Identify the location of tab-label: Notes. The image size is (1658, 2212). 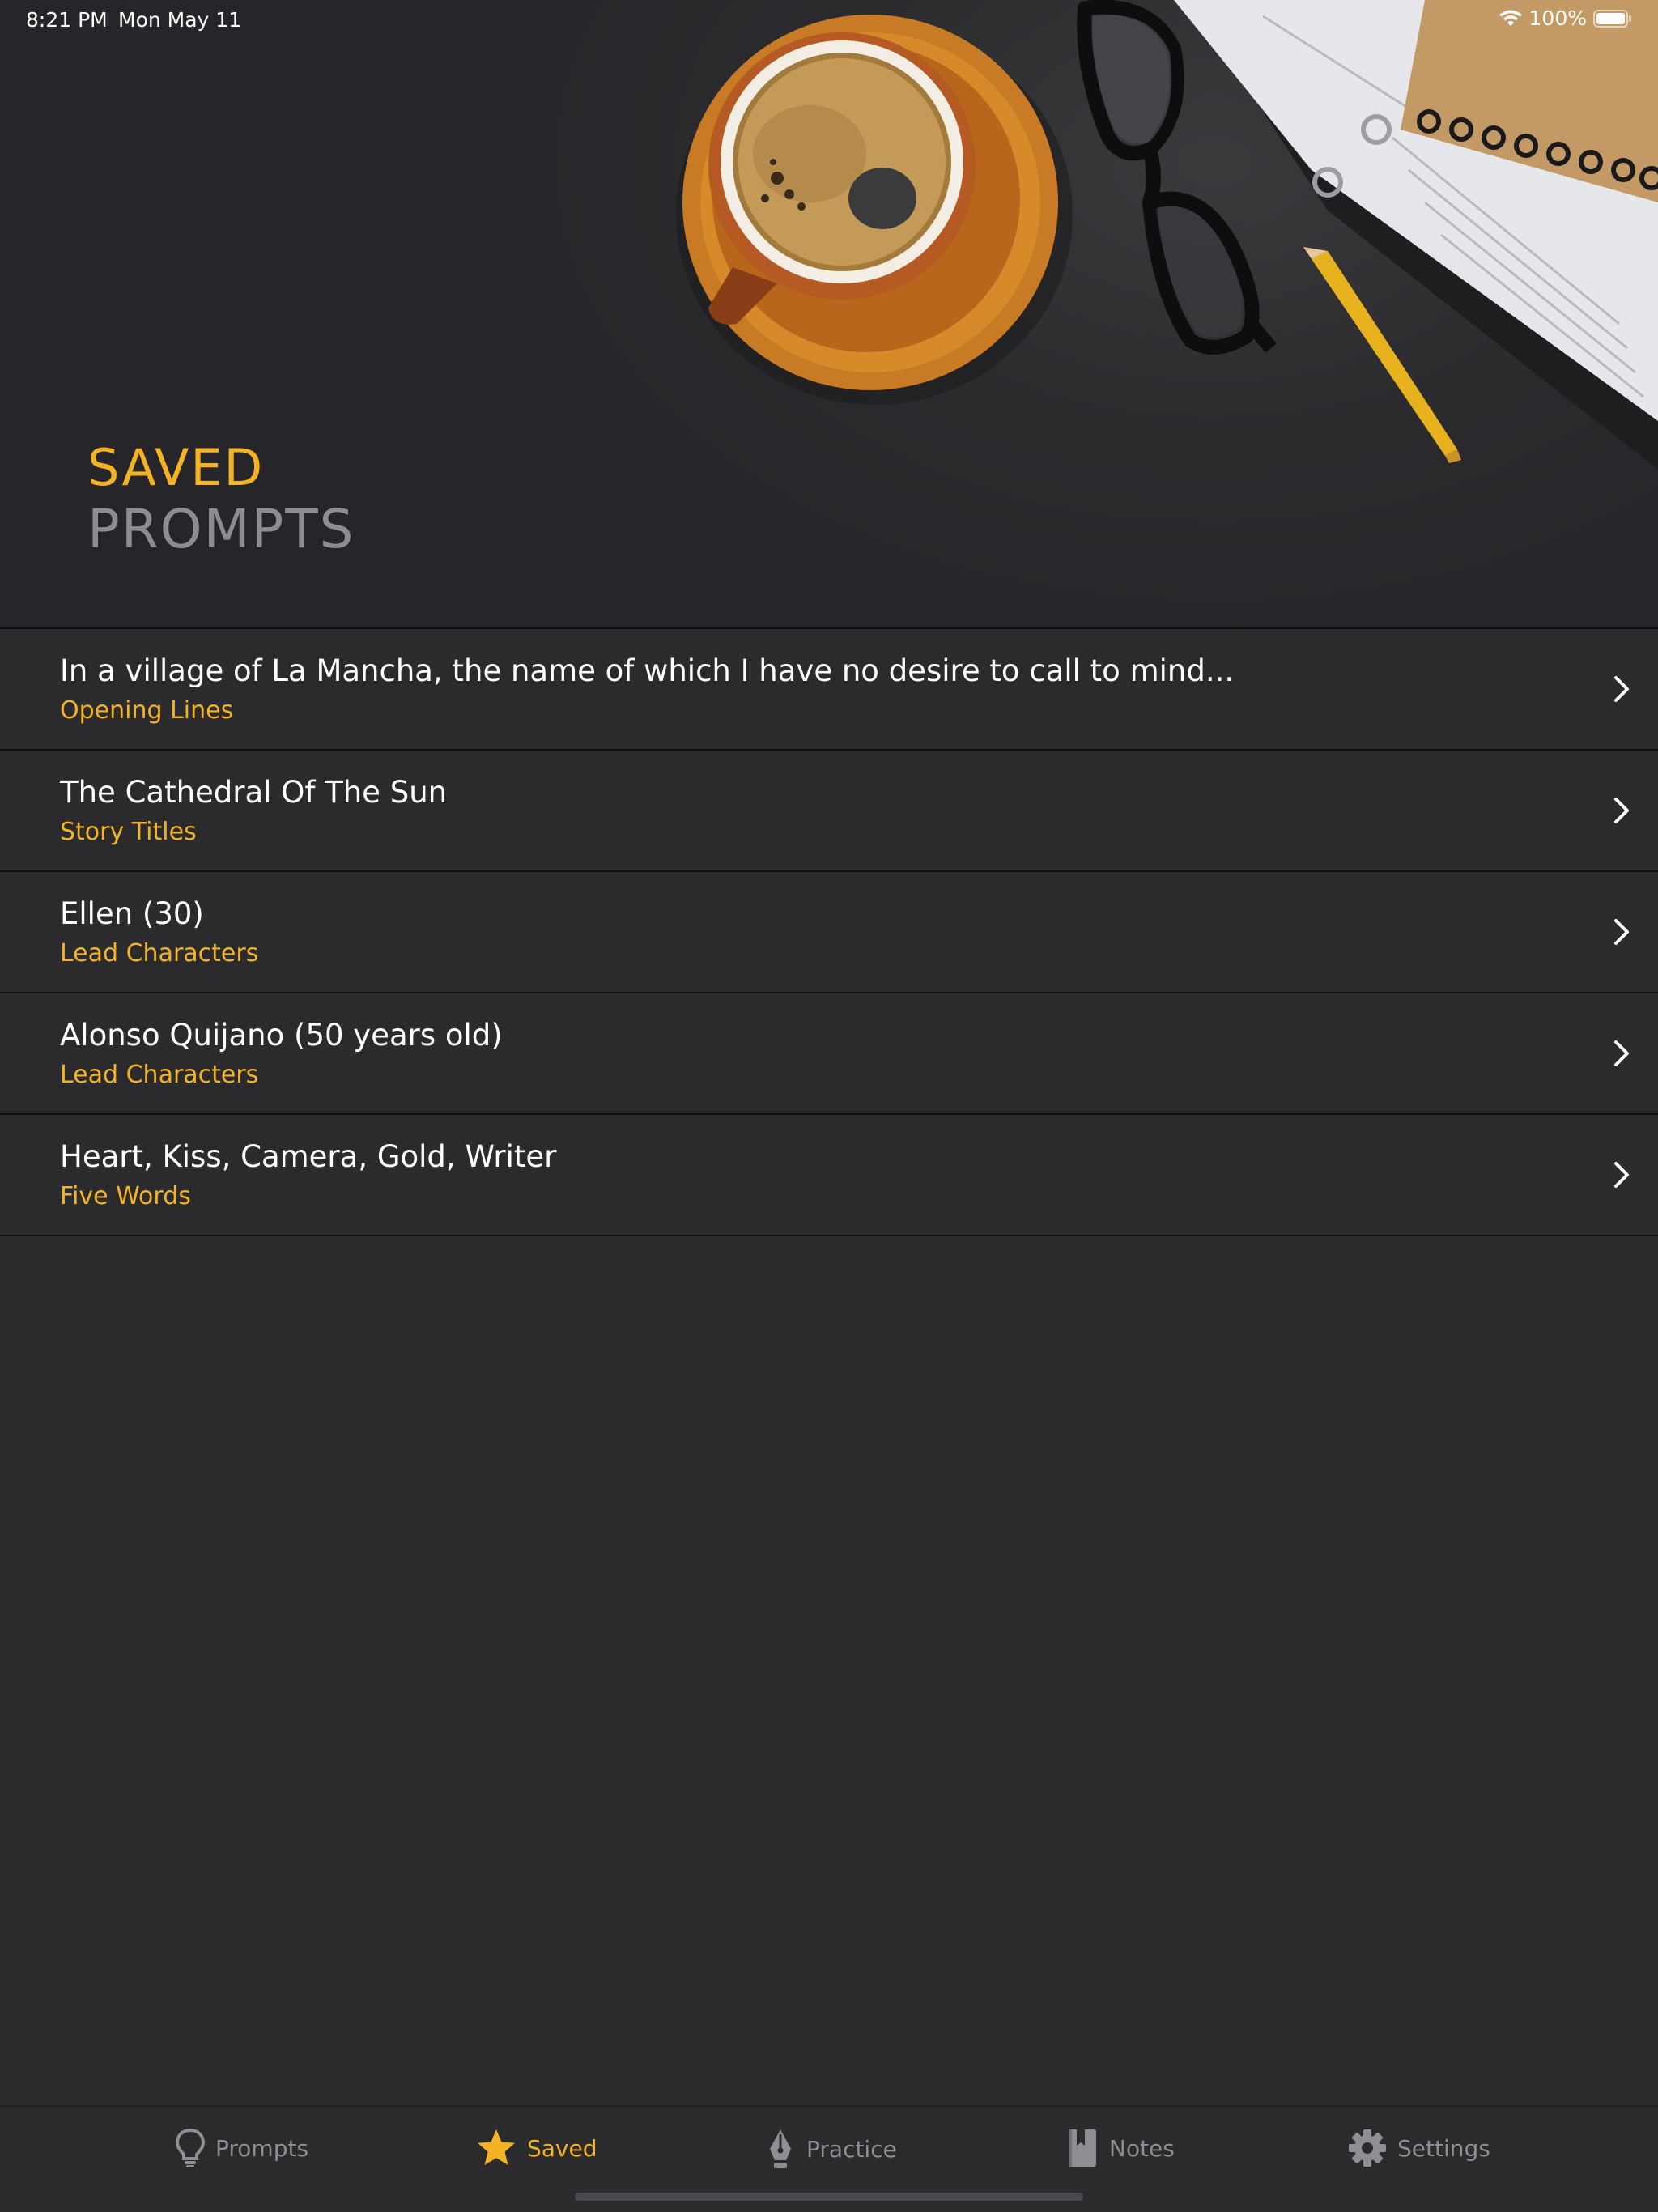
(1142, 2148).